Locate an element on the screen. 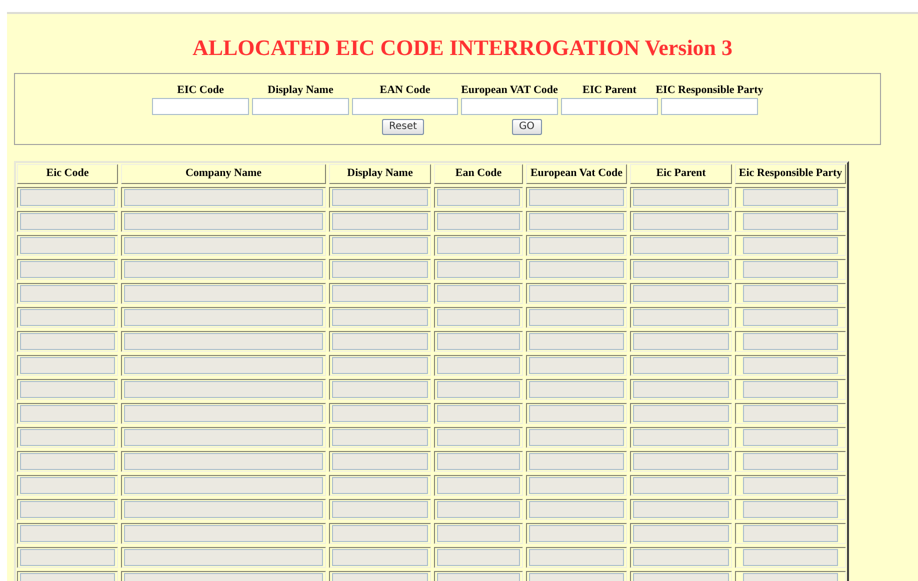  go-button: GO is located at coordinates (527, 126).